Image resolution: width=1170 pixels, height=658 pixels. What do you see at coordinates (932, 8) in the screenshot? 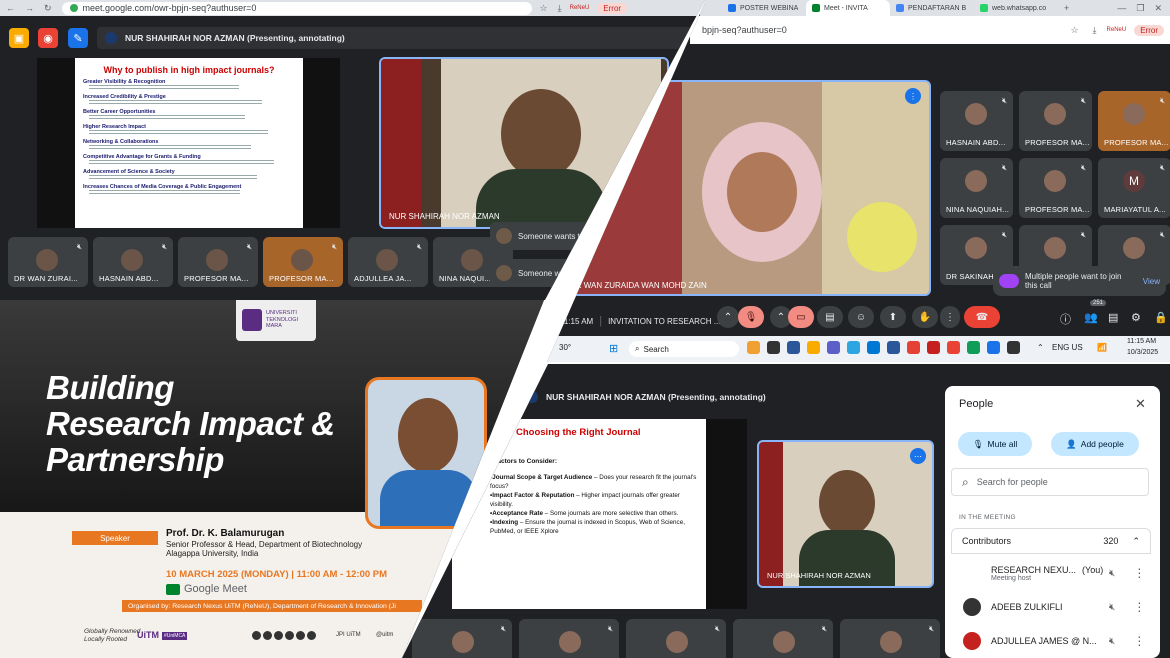
I see `browser-tab: PENDAFTARAN B` at bounding box center [932, 8].